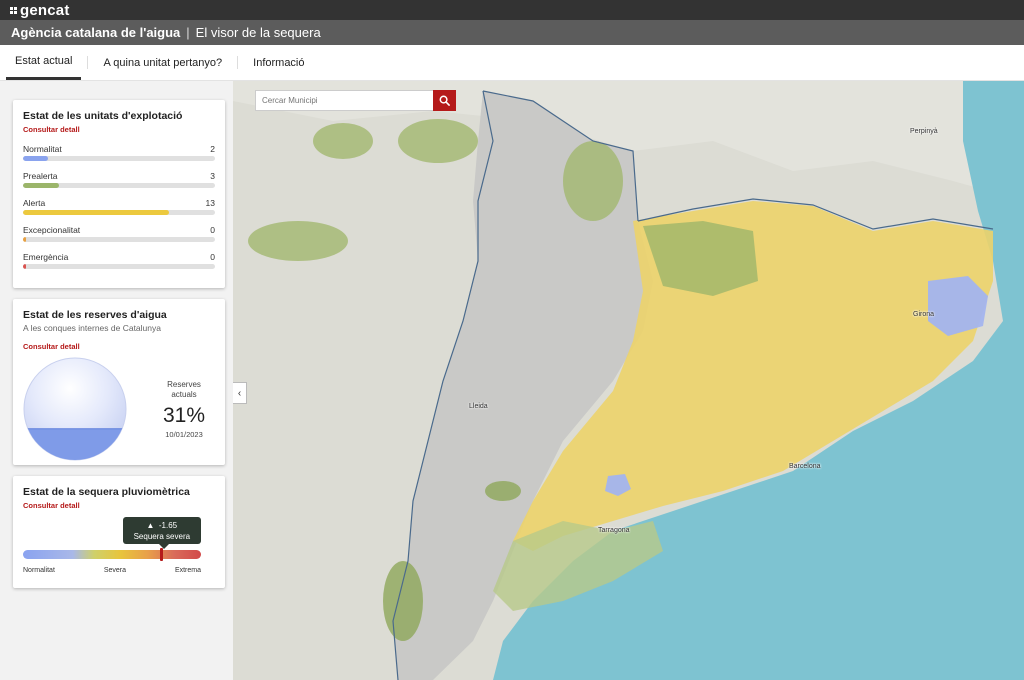  What do you see at coordinates (184, 434) in the screenshot?
I see `reserves-date: 10/01/2023` at bounding box center [184, 434].